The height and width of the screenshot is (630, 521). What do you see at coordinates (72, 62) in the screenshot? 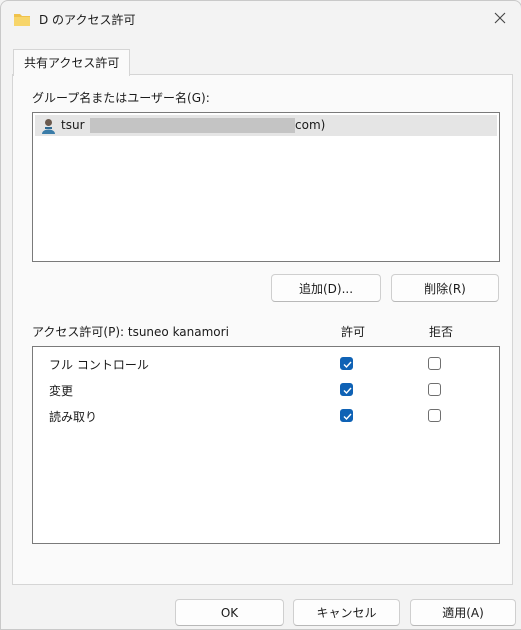
I see `tab-share-permissions: 共有アクセス許可` at bounding box center [72, 62].